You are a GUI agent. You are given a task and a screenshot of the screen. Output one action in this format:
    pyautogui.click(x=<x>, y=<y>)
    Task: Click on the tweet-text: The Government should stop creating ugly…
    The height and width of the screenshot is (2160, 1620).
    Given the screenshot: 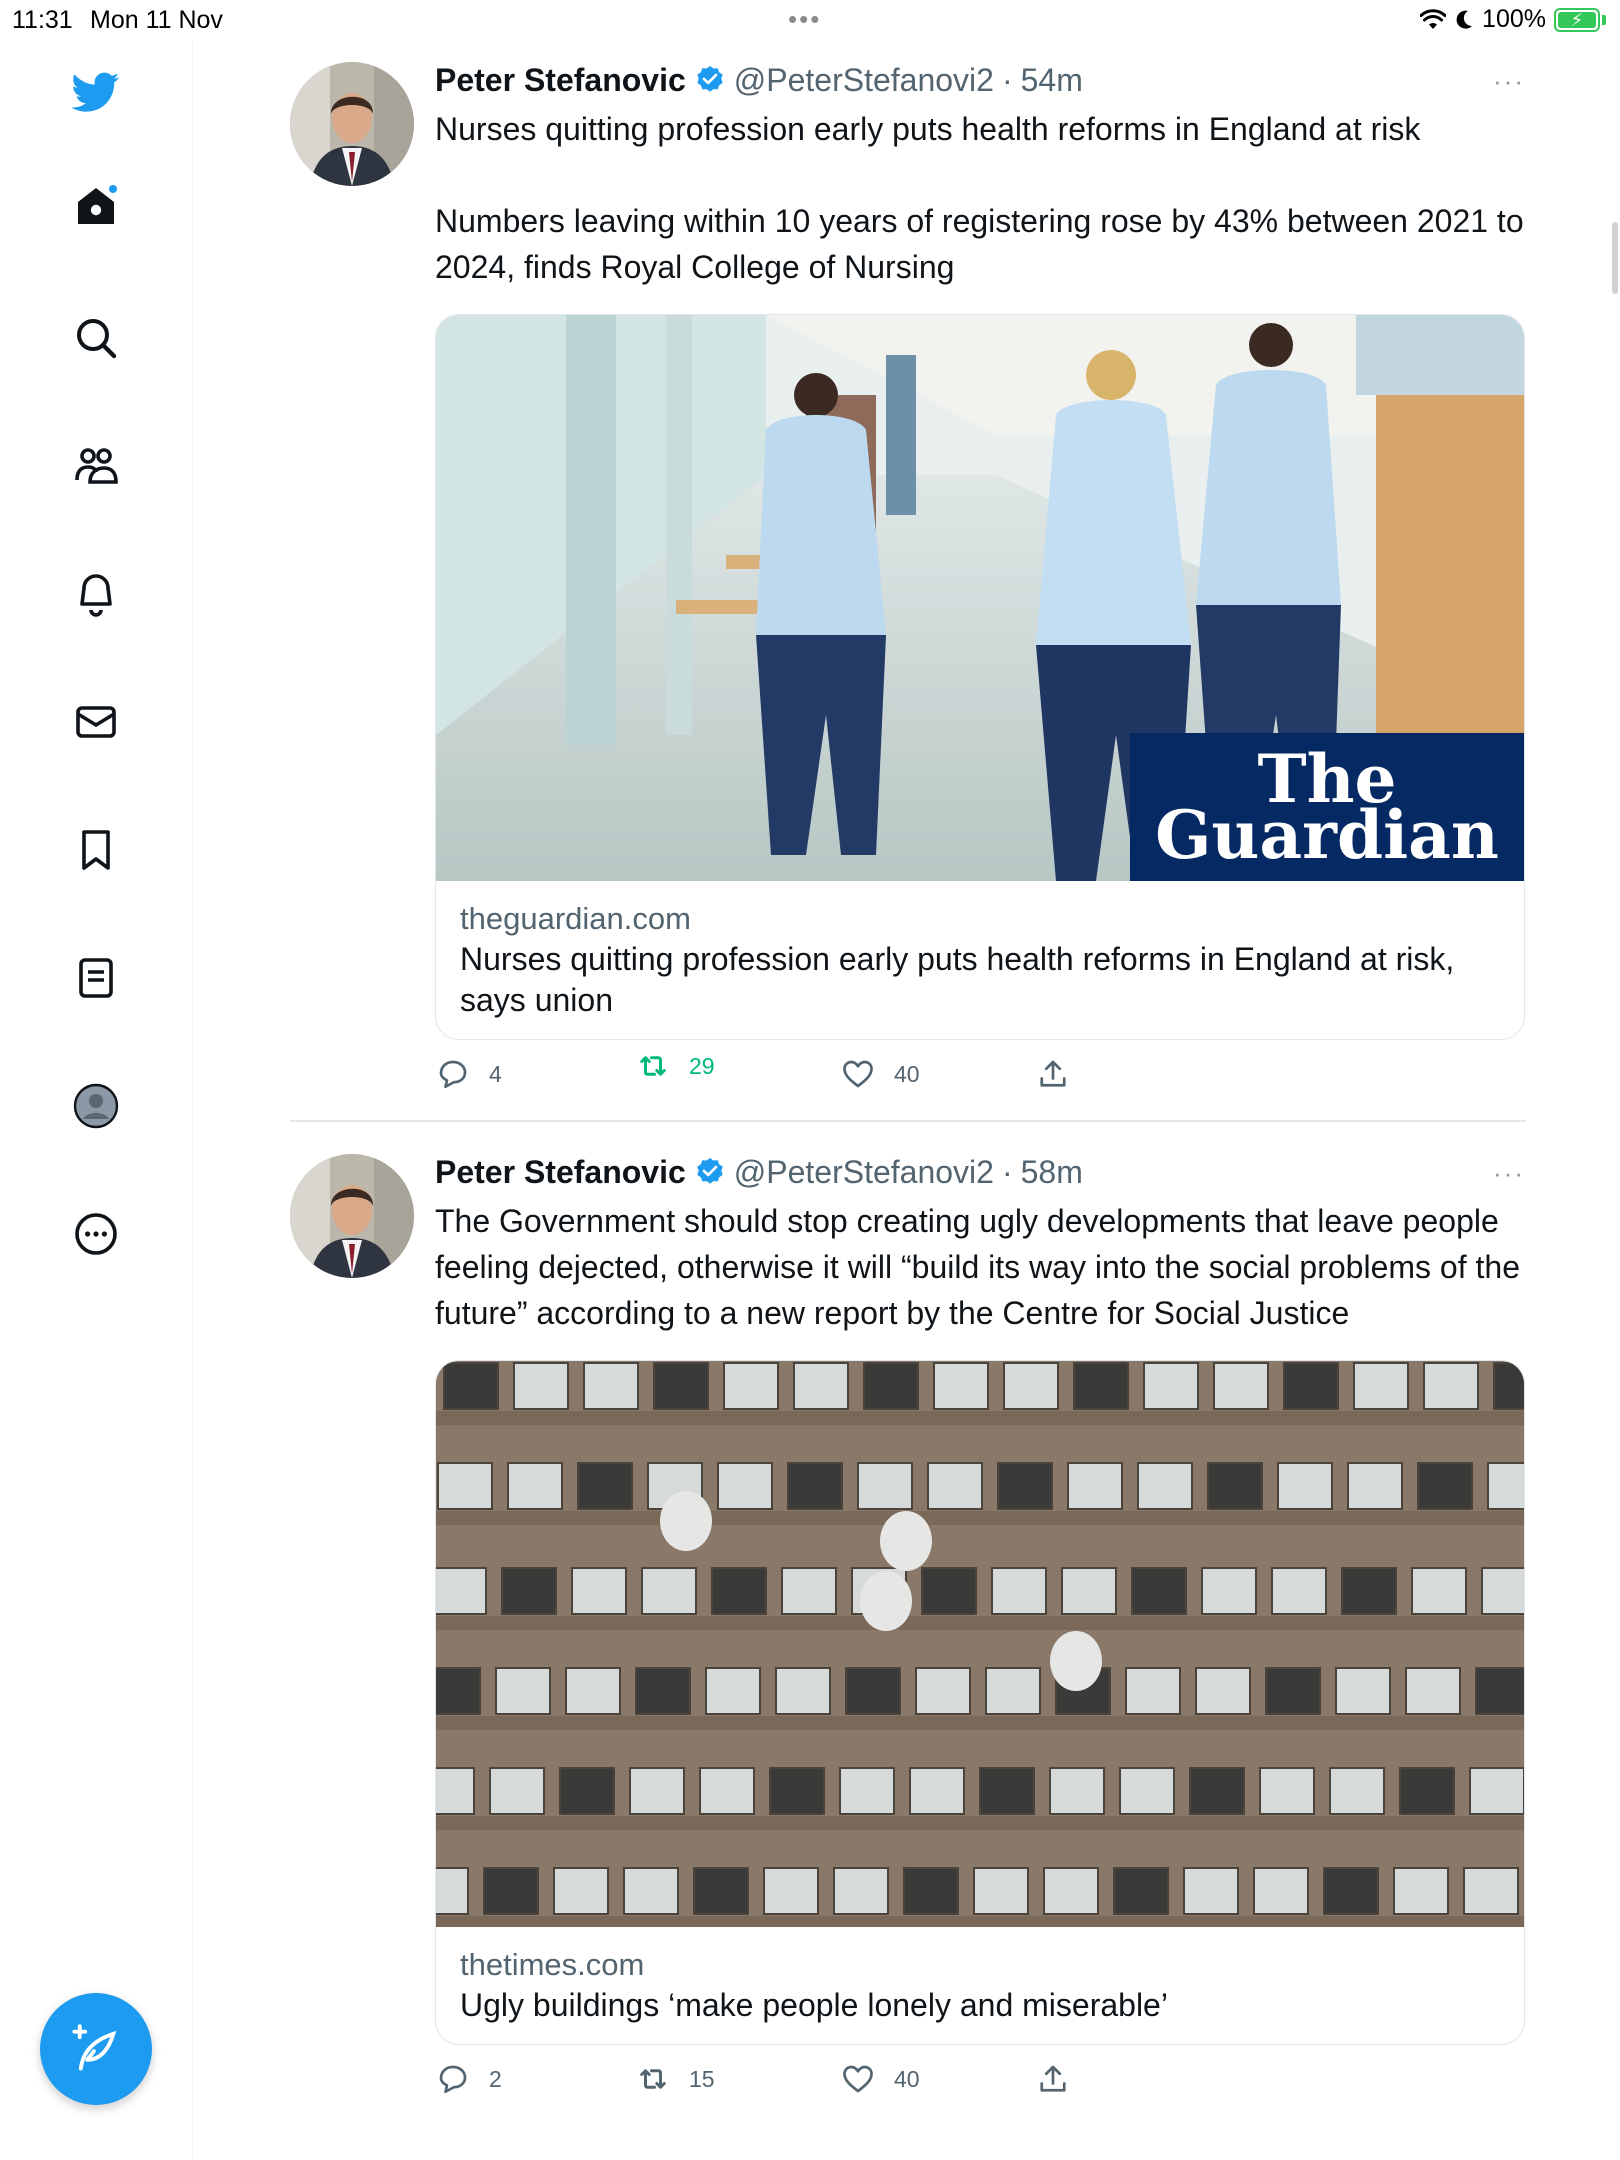 What is the action you would take?
    pyautogui.click(x=982, y=1267)
    